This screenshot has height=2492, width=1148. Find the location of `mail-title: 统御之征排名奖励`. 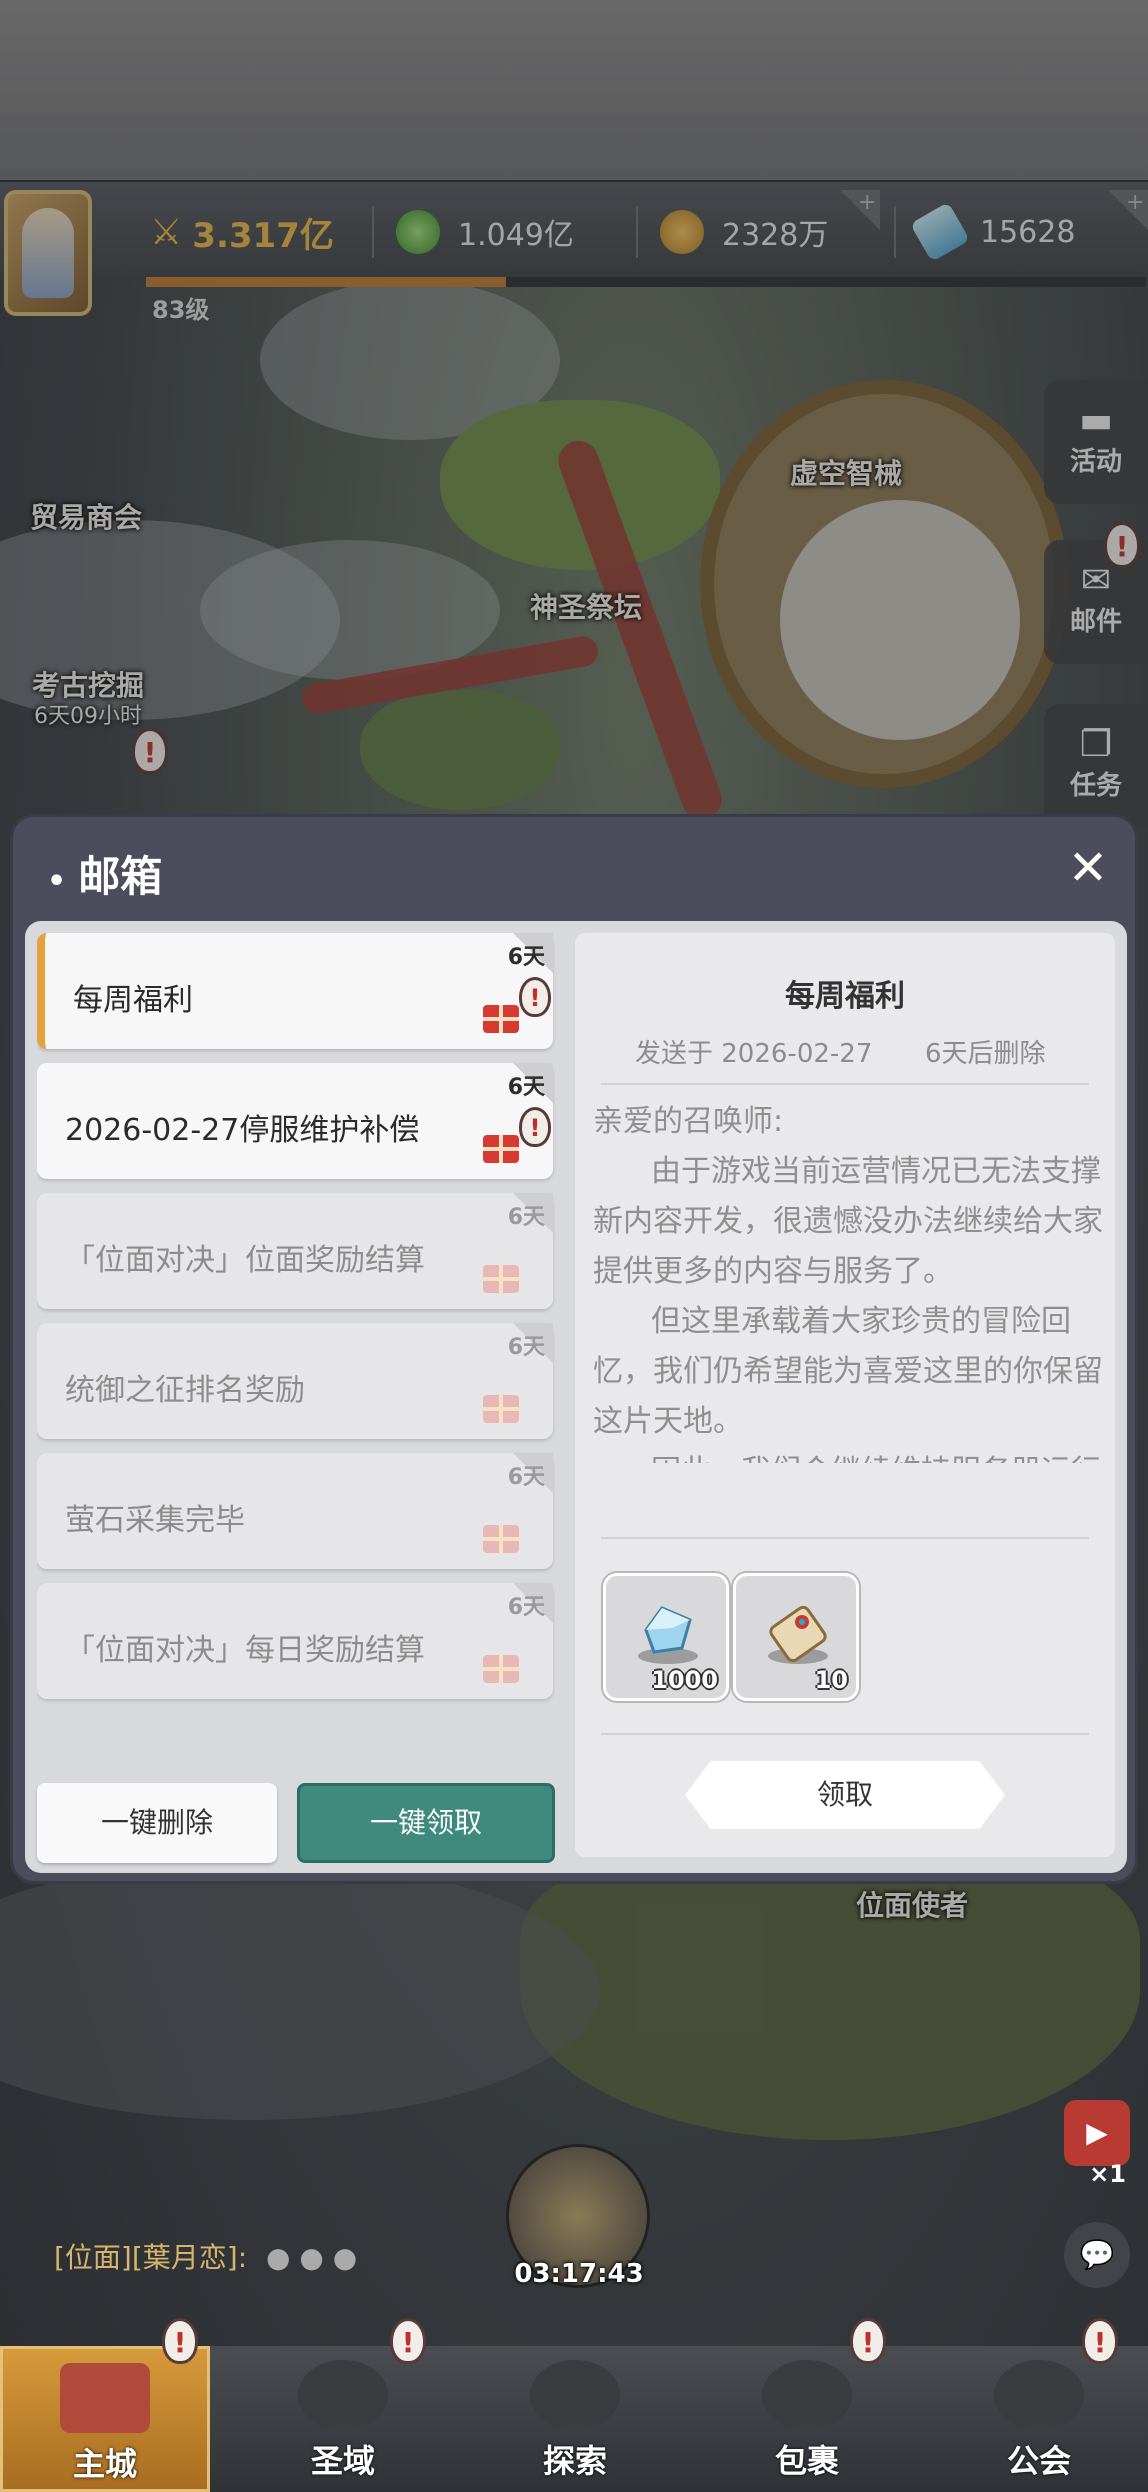

mail-title: 统御之征排名奖励 is located at coordinates (185, 1390).